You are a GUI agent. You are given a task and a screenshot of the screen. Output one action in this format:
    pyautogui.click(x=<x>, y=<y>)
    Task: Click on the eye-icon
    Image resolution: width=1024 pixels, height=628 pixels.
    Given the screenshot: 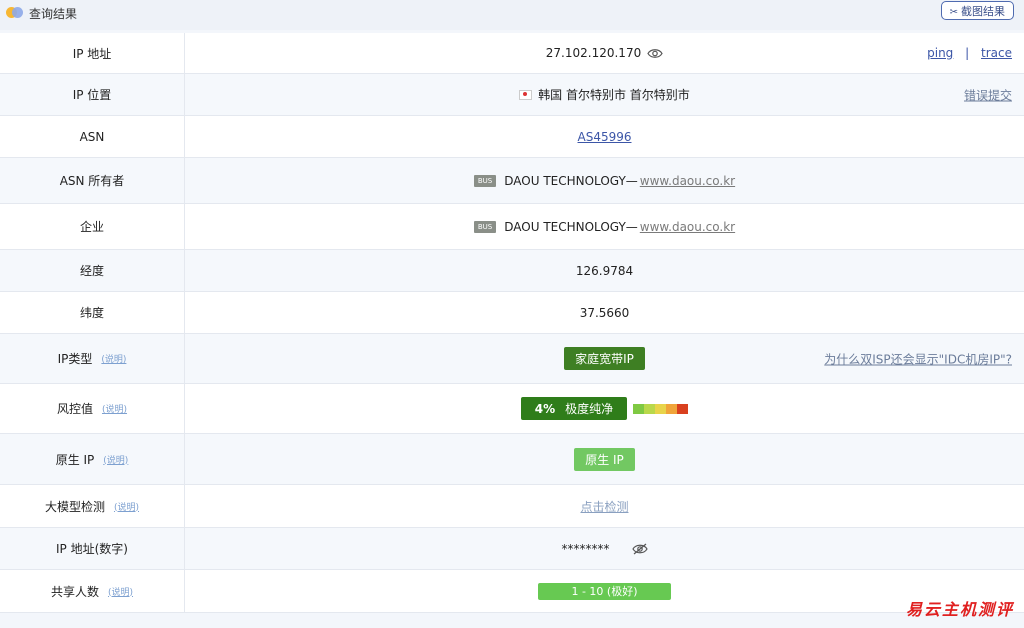 What is the action you would take?
    pyautogui.click(x=655, y=53)
    